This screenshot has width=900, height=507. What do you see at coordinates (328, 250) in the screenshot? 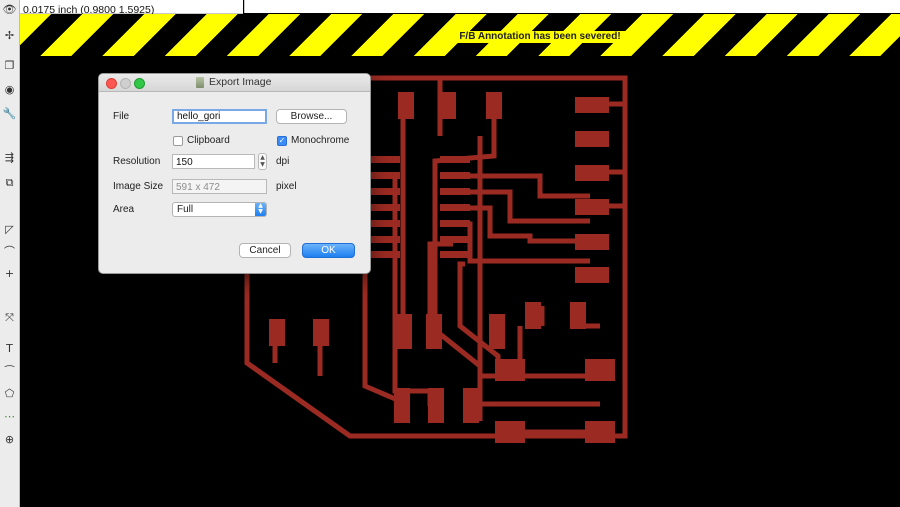
I see `ok-button: OK` at bounding box center [328, 250].